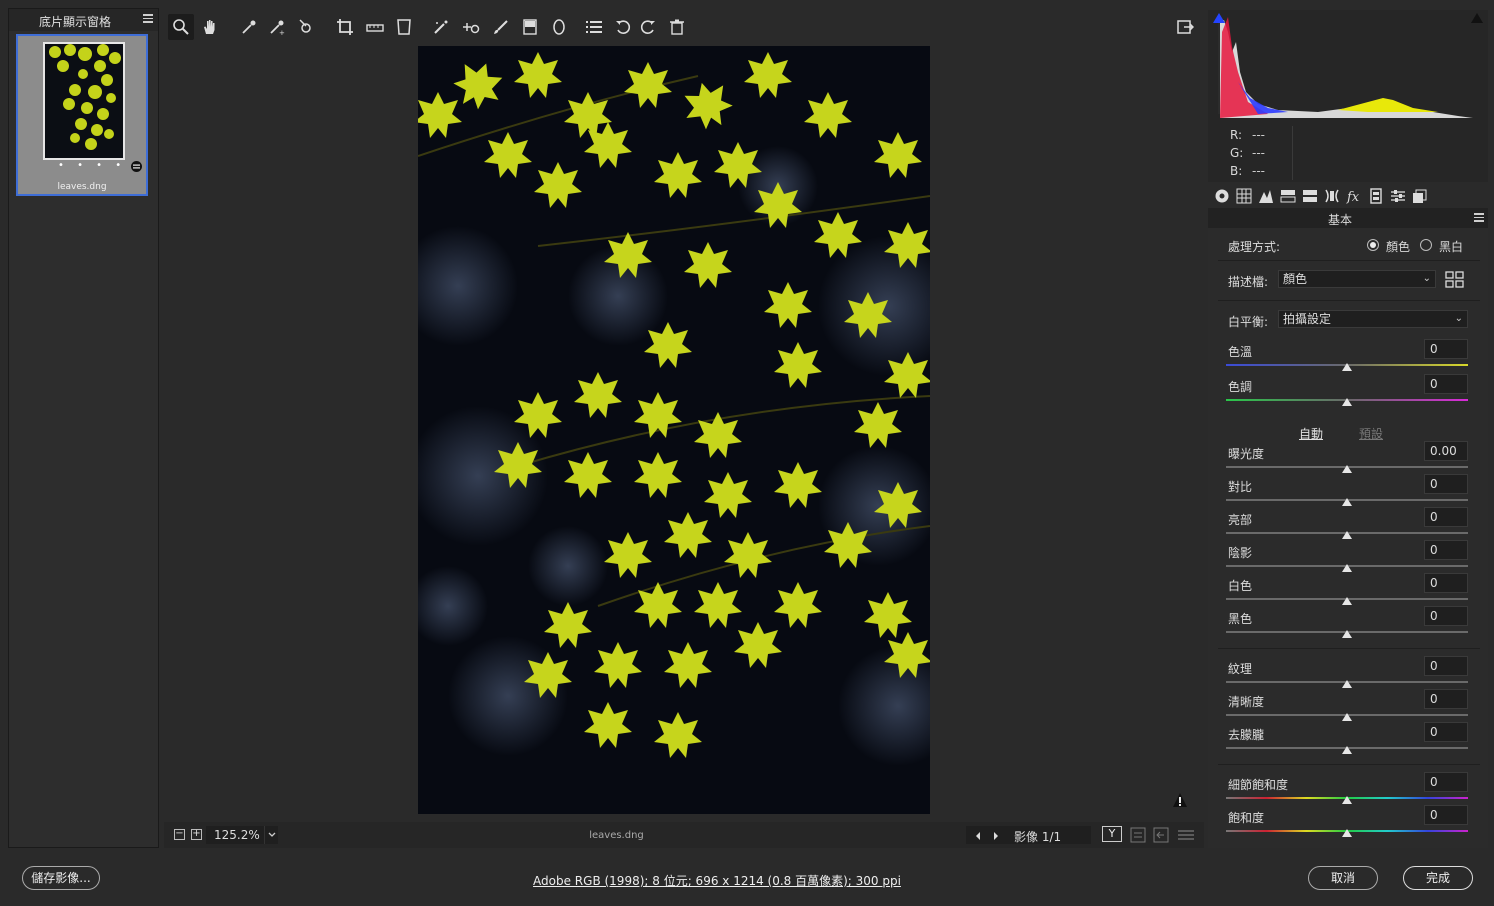 The height and width of the screenshot is (906, 1494). Describe the element at coordinates (559, 27) in the screenshot. I see `radial-filter-icon` at that location.